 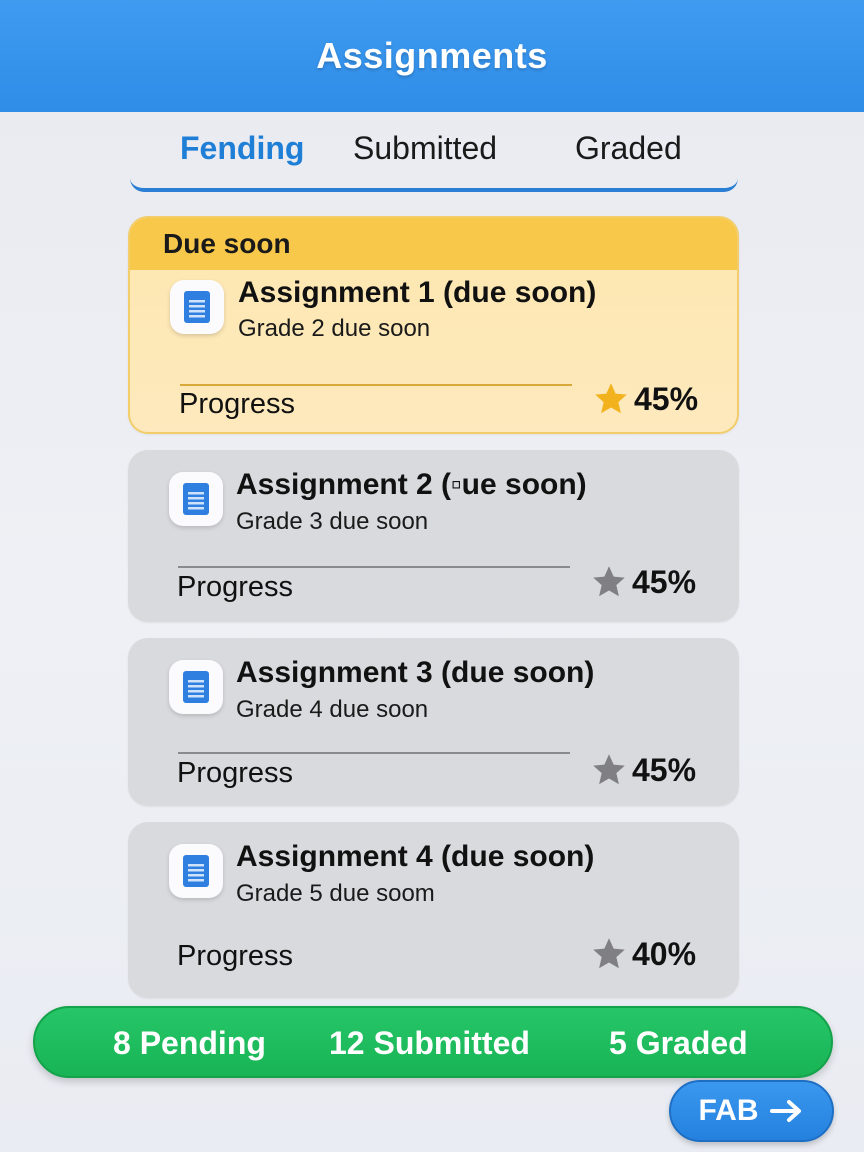 What do you see at coordinates (628, 148) in the screenshot?
I see `tab-graded: Graded` at bounding box center [628, 148].